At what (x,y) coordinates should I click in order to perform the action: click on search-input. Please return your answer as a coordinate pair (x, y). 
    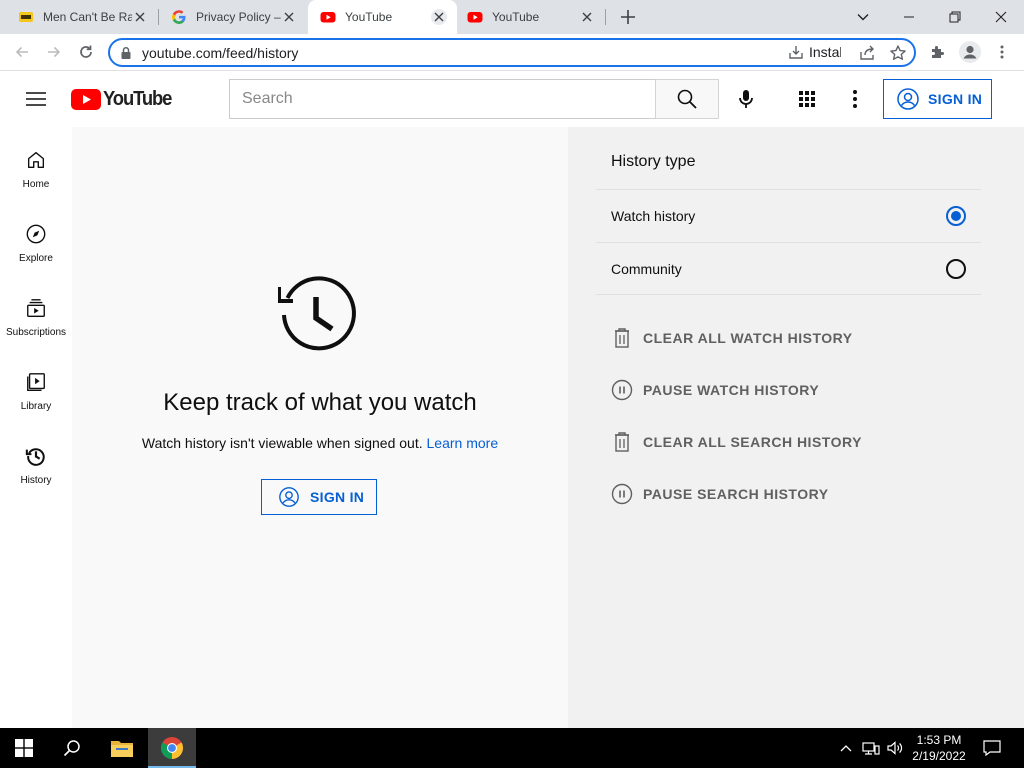
    Looking at the image, I should click on (443, 99).